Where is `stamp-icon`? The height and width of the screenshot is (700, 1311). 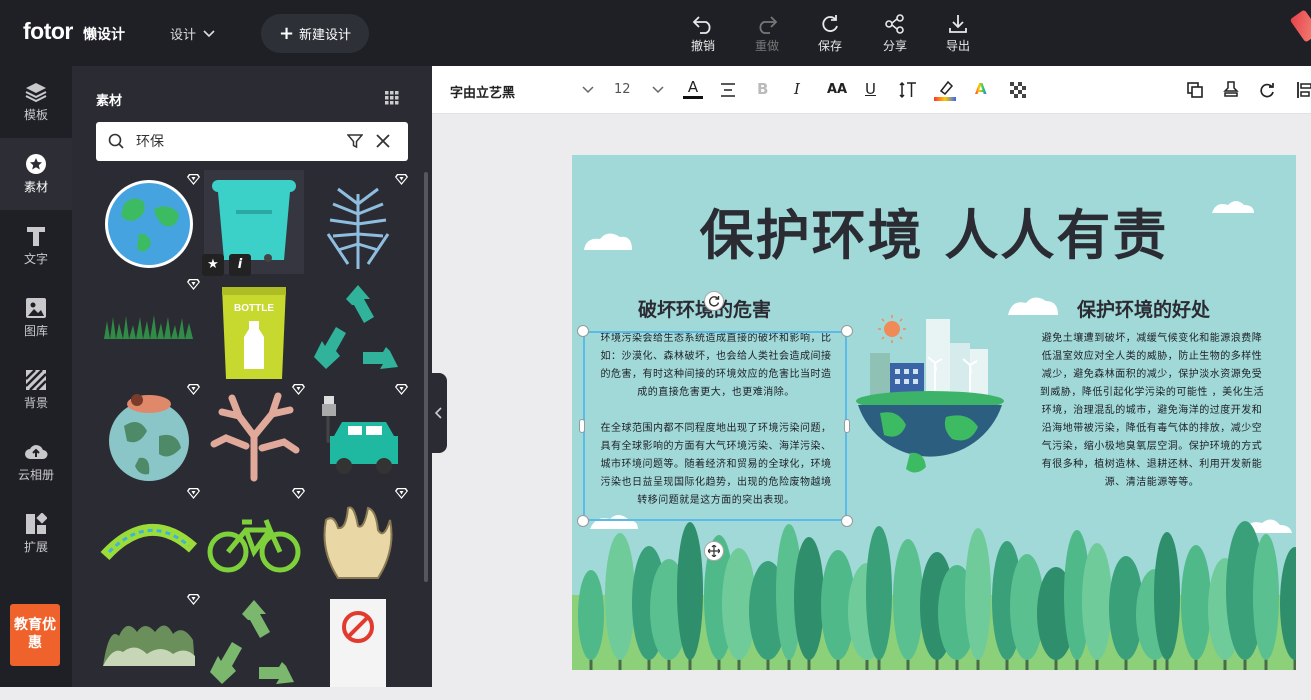 stamp-icon is located at coordinates (1231, 90).